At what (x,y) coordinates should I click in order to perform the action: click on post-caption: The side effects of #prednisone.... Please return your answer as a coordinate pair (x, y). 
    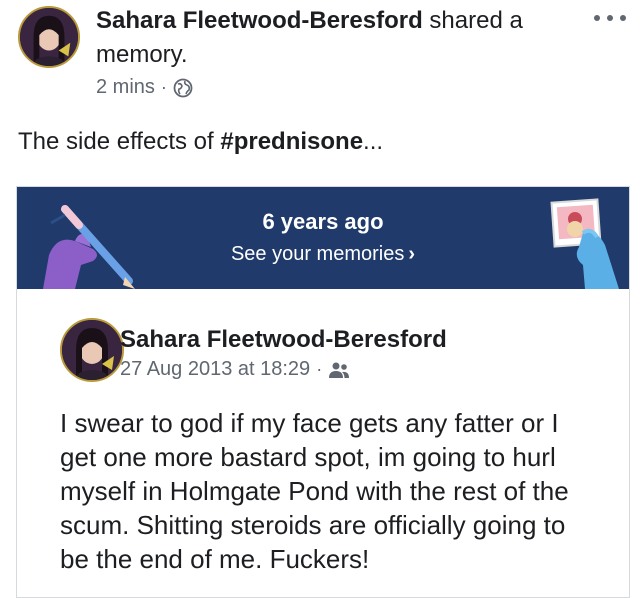
    Looking at the image, I should click on (200, 142).